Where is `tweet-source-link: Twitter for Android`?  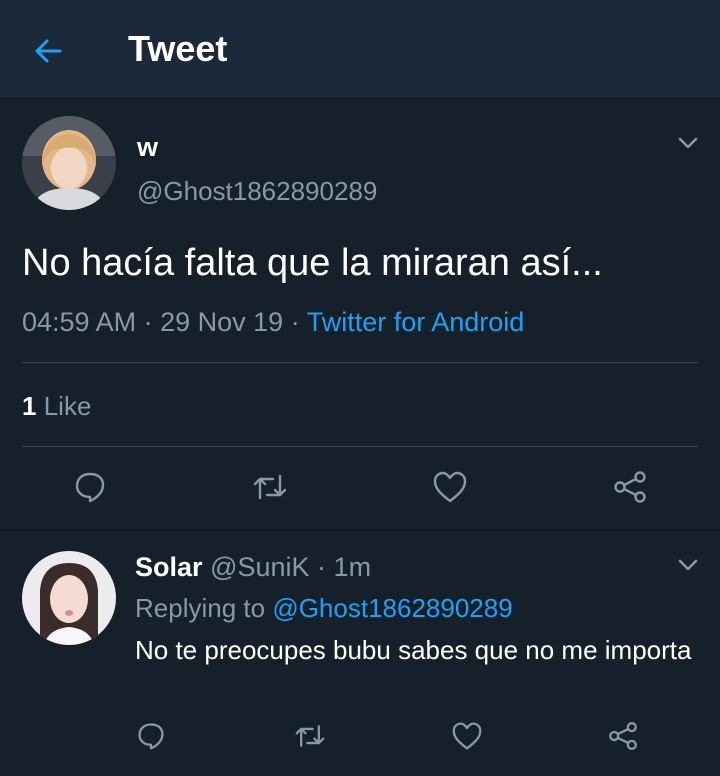 tweet-source-link: Twitter for Android is located at coordinates (416, 322).